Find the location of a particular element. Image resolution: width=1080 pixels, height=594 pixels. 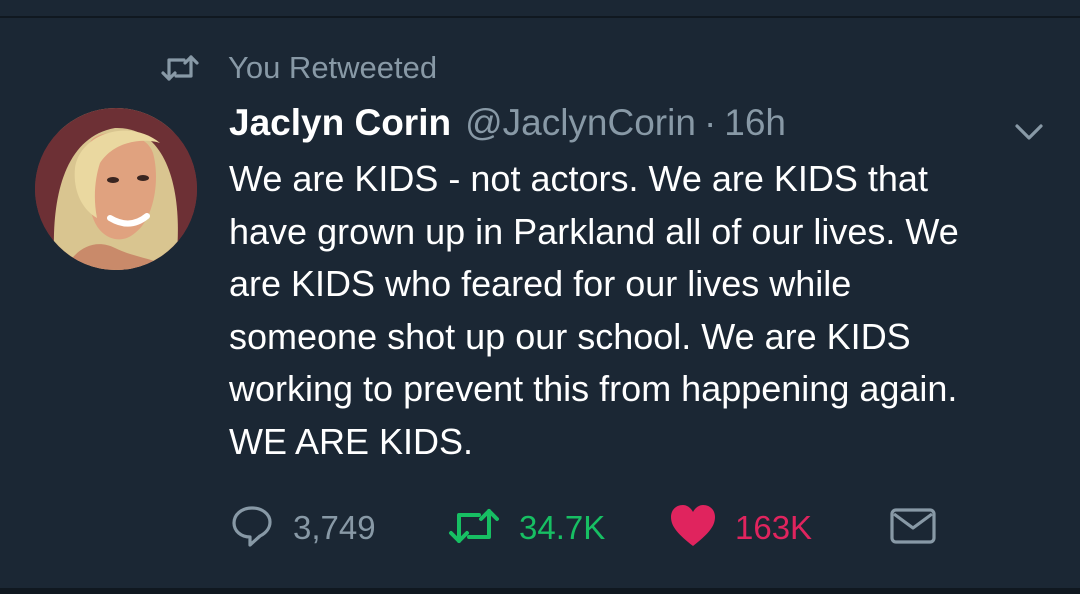

like-button: 163K is located at coordinates (740, 528).